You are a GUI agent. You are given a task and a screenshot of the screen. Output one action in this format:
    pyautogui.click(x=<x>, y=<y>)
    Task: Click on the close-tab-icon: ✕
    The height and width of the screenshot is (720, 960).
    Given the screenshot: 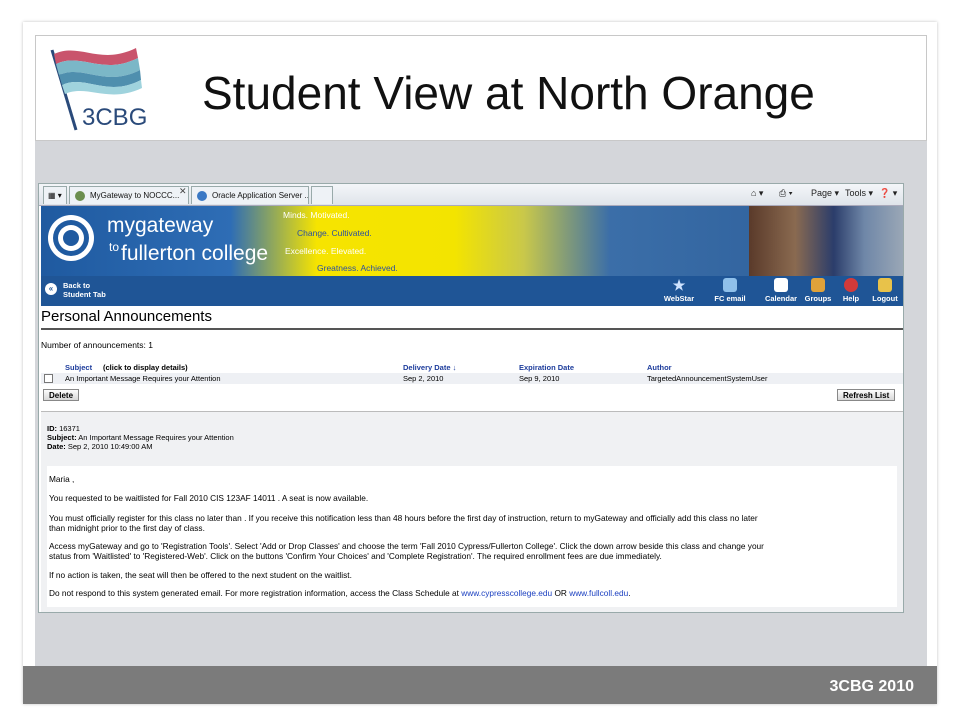 What is the action you would take?
    pyautogui.click(x=183, y=191)
    